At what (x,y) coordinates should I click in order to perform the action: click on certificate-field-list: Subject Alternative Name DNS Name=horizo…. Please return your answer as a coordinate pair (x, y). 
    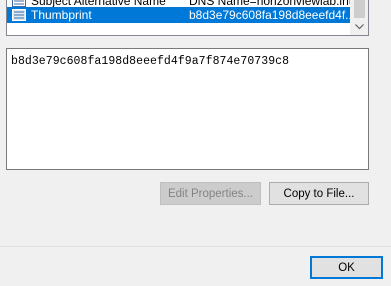
    Looking at the image, I should click on (187, 18).